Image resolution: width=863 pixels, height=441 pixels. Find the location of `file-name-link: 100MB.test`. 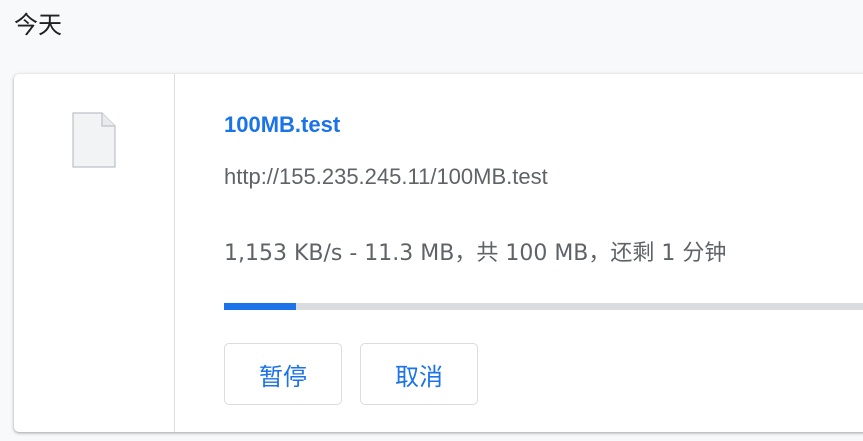

file-name-link: 100MB.test is located at coordinates (282, 125).